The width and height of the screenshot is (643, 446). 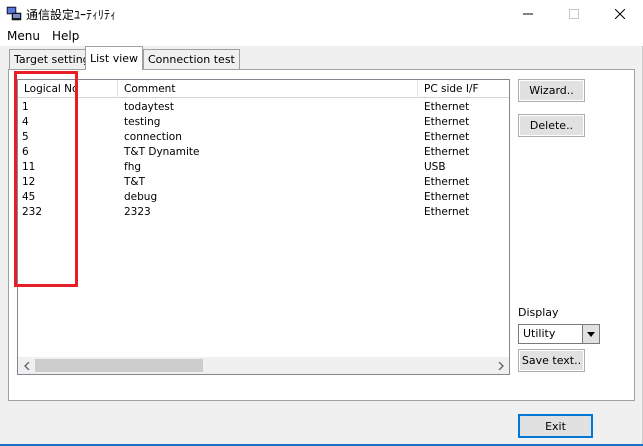 I want to click on display-label: Display, so click(x=538, y=312).